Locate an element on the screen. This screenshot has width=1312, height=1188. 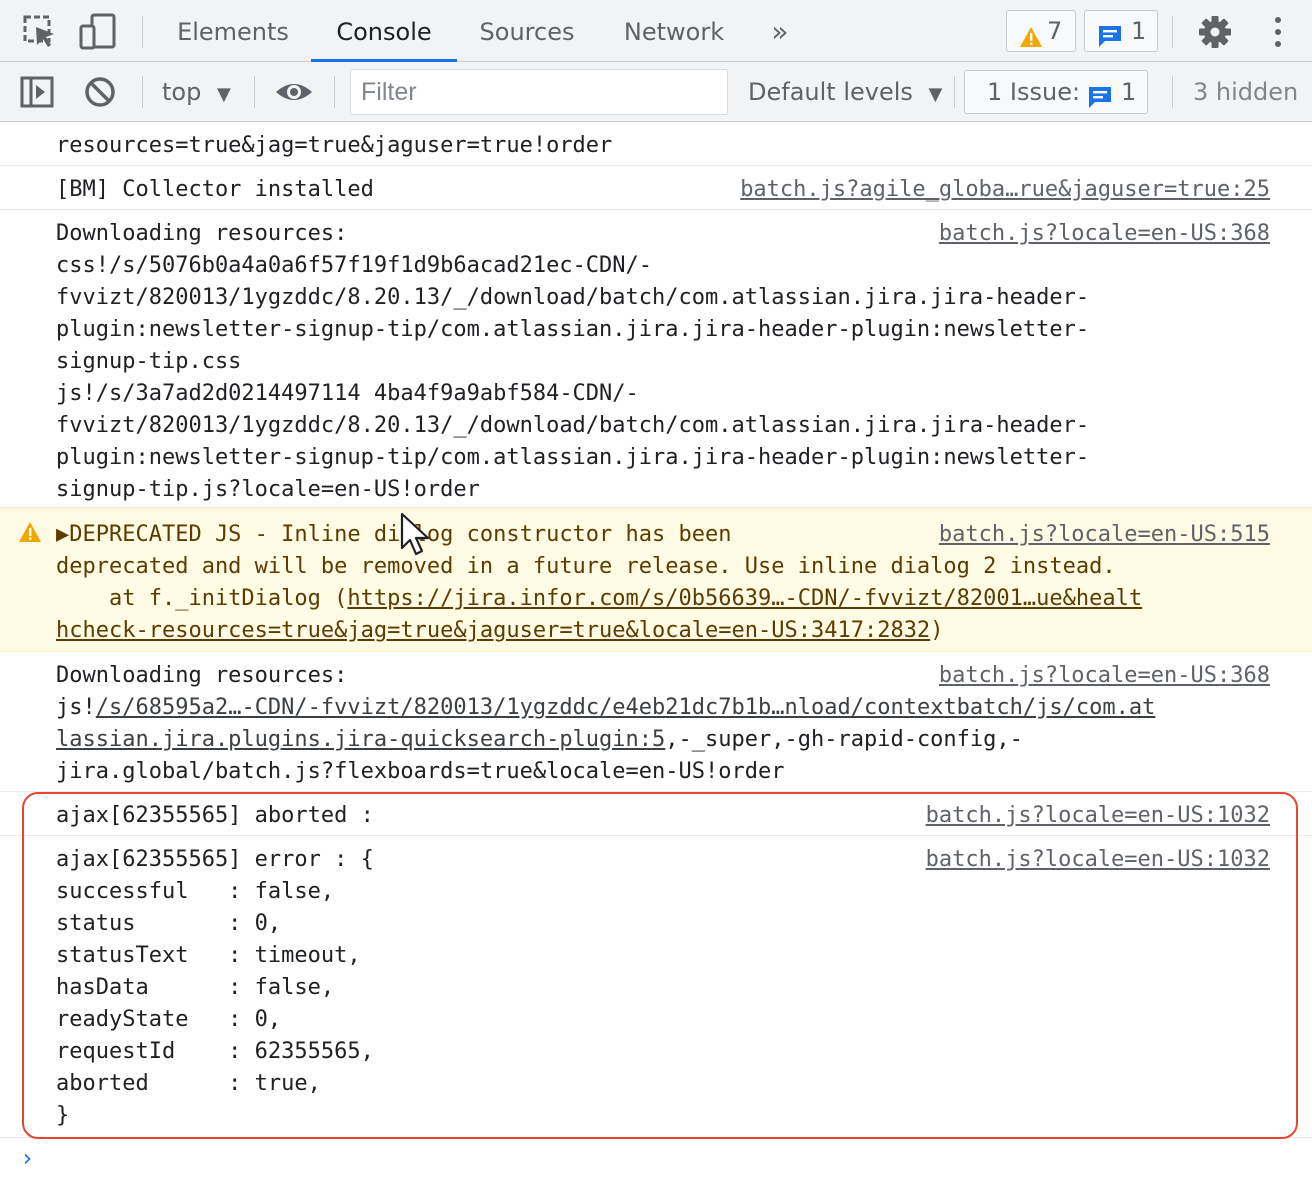
live-expression-eye-icon is located at coordinates (294, 92).